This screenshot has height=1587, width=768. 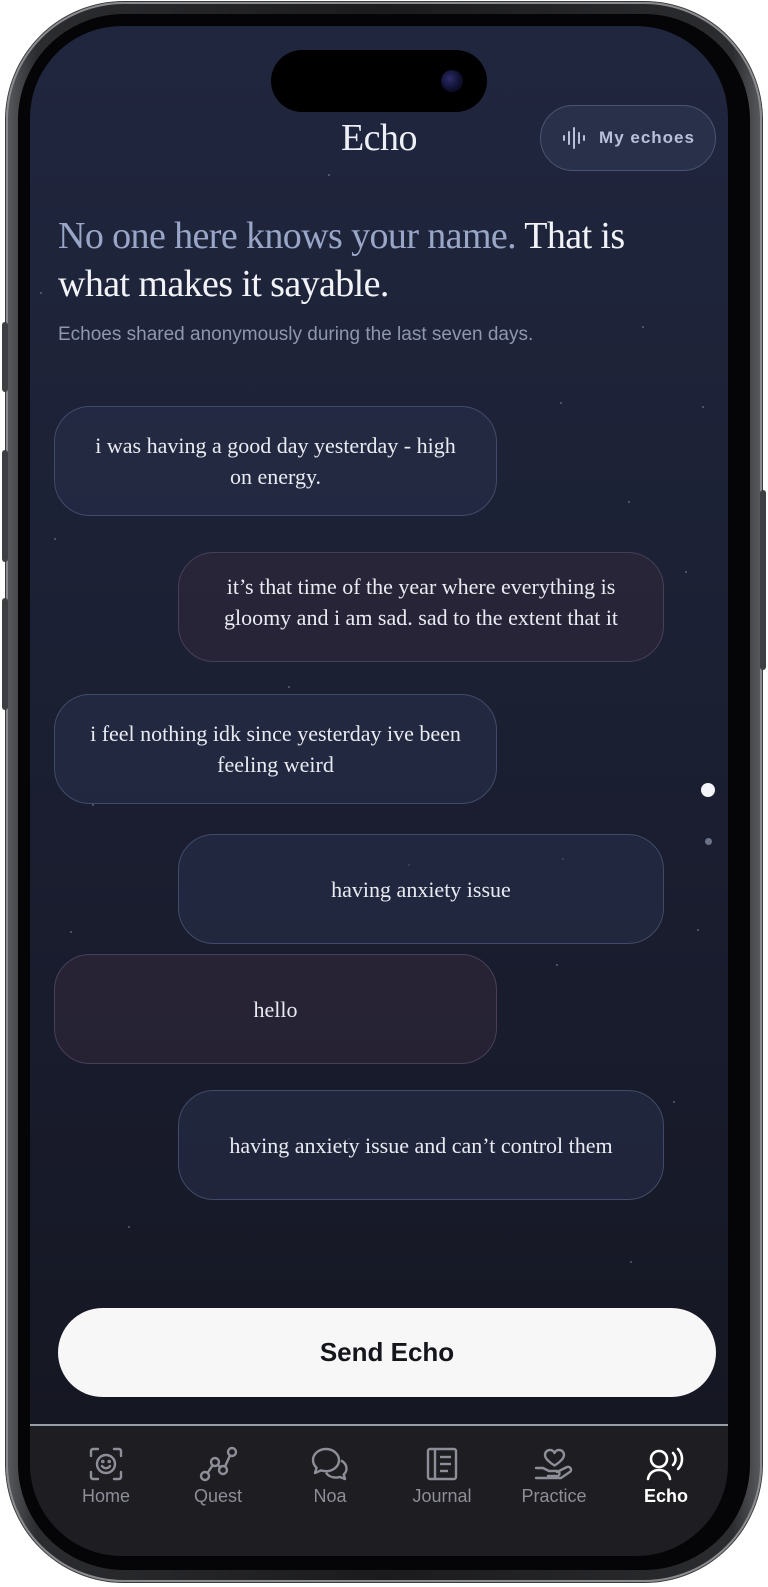 What do you see at coordinates (442, 1464) in the screenshot?
I see `notebook-icon` at bounding box center [442, 1464].